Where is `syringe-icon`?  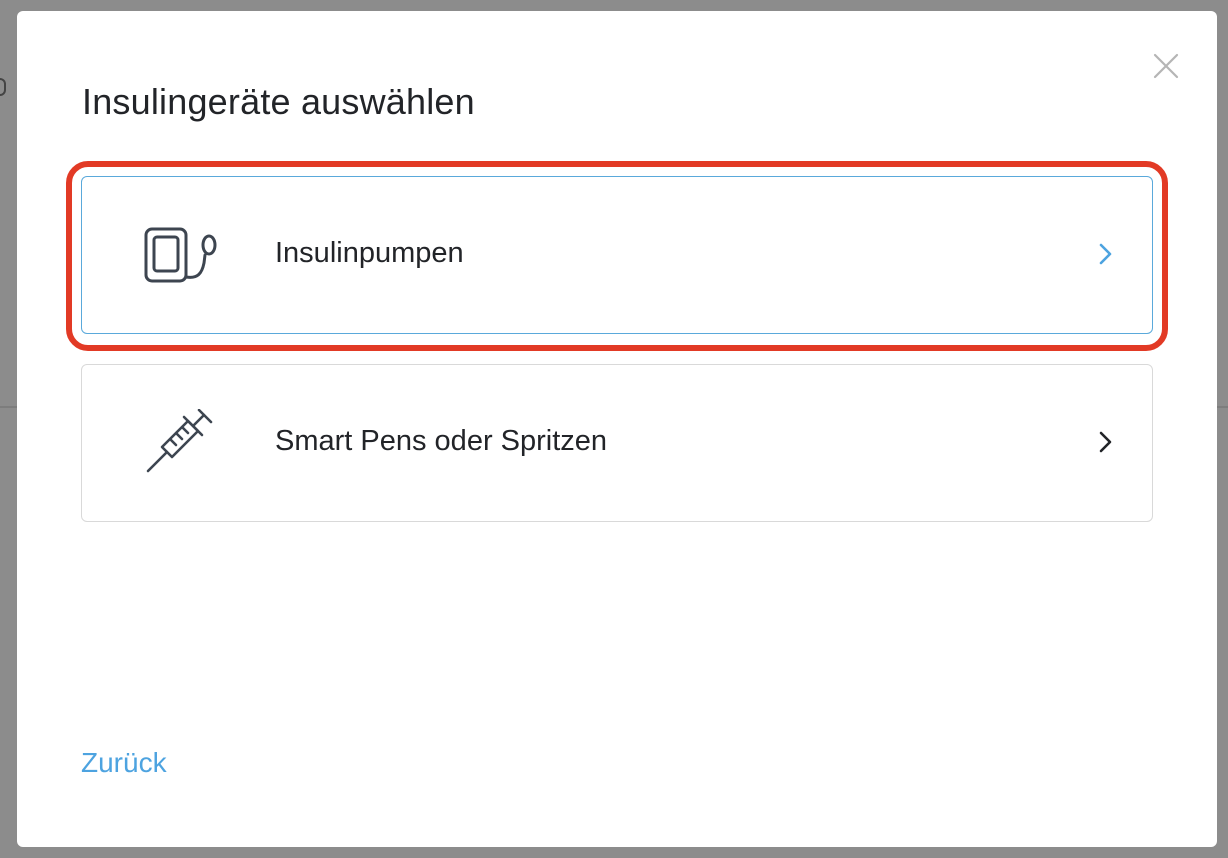 syringe-icon is located at coordinates (179, 441).